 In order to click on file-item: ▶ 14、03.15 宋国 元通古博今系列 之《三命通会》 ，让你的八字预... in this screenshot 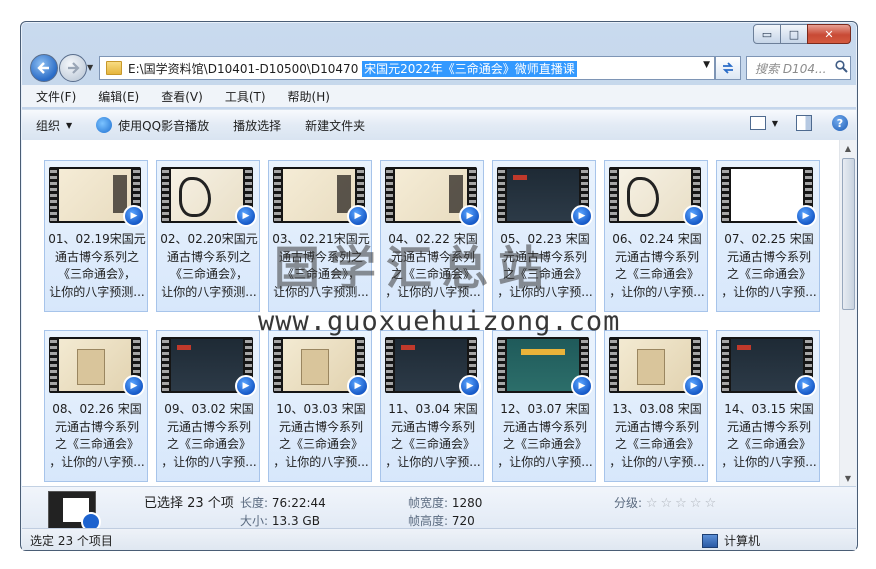, I will do `click(768, 406)`.